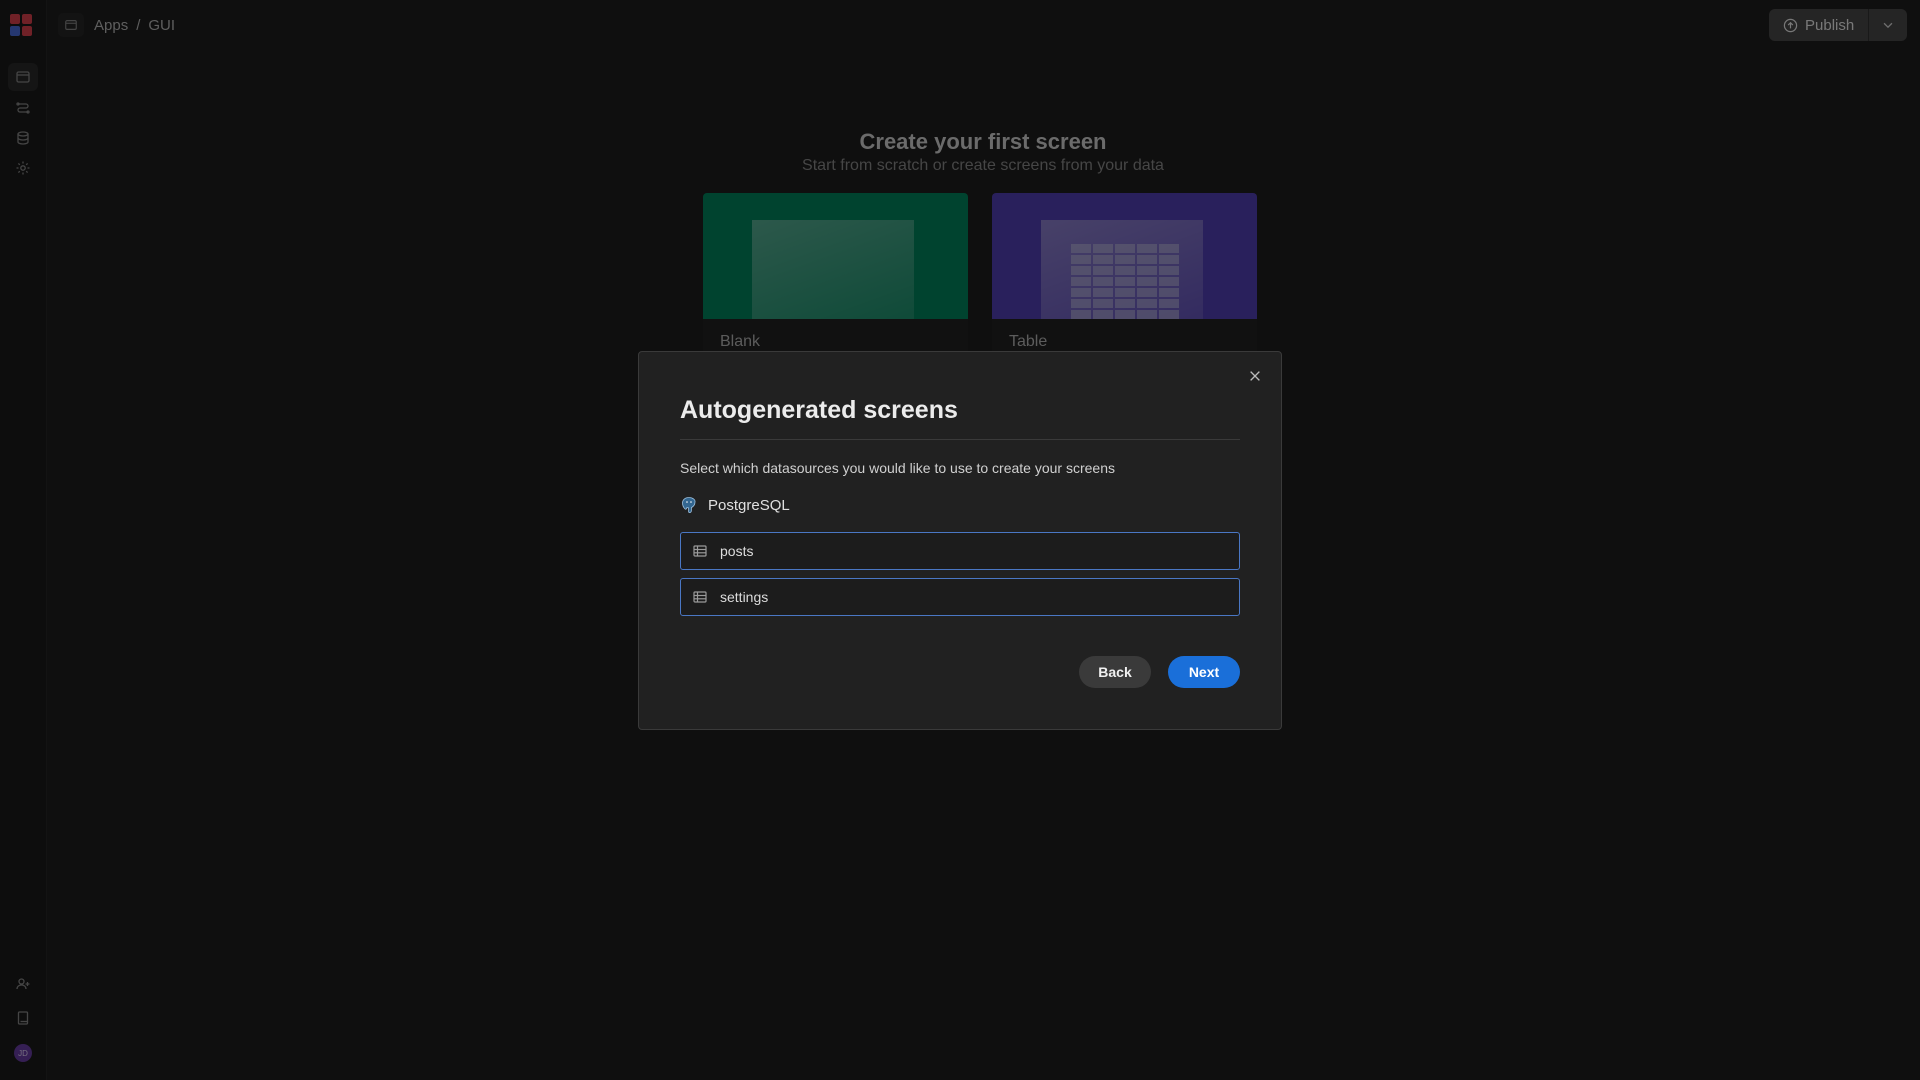  I want to click on datasource-header: PostgreSQL, so click(735, 505).